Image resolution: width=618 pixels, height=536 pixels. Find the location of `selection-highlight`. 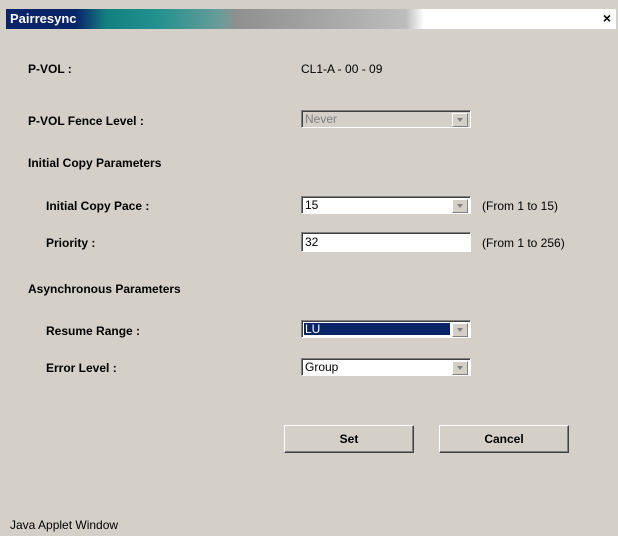

selection-highlight is located at coordinates (377, 329).